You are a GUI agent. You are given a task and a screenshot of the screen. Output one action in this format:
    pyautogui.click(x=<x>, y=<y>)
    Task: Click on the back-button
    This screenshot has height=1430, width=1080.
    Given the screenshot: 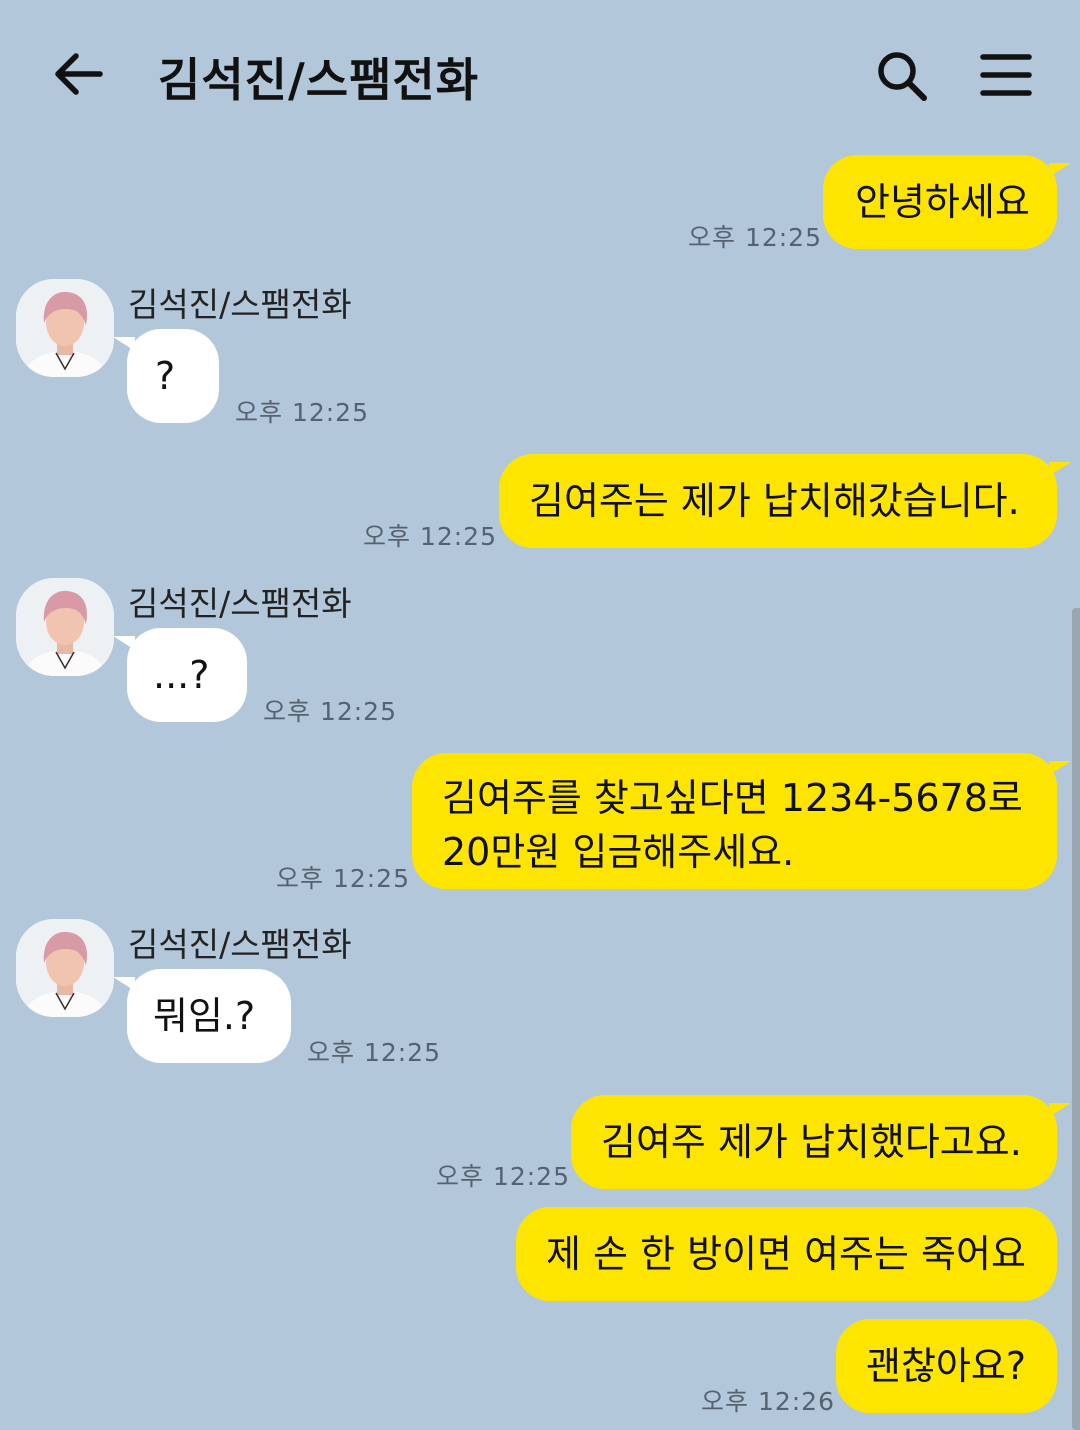 What is the action you would take?
    pyautogui.click(x=78, y=74)
    